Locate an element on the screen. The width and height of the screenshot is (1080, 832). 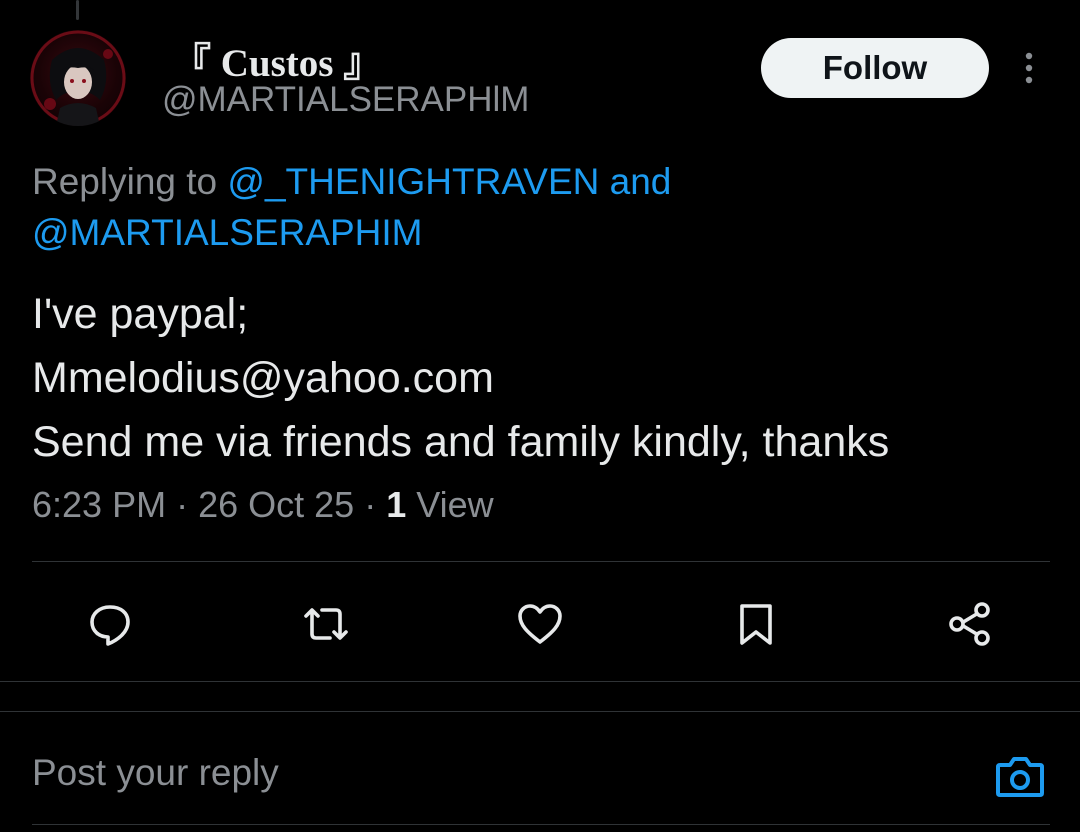
share-button is located at coordinates (970, 624).